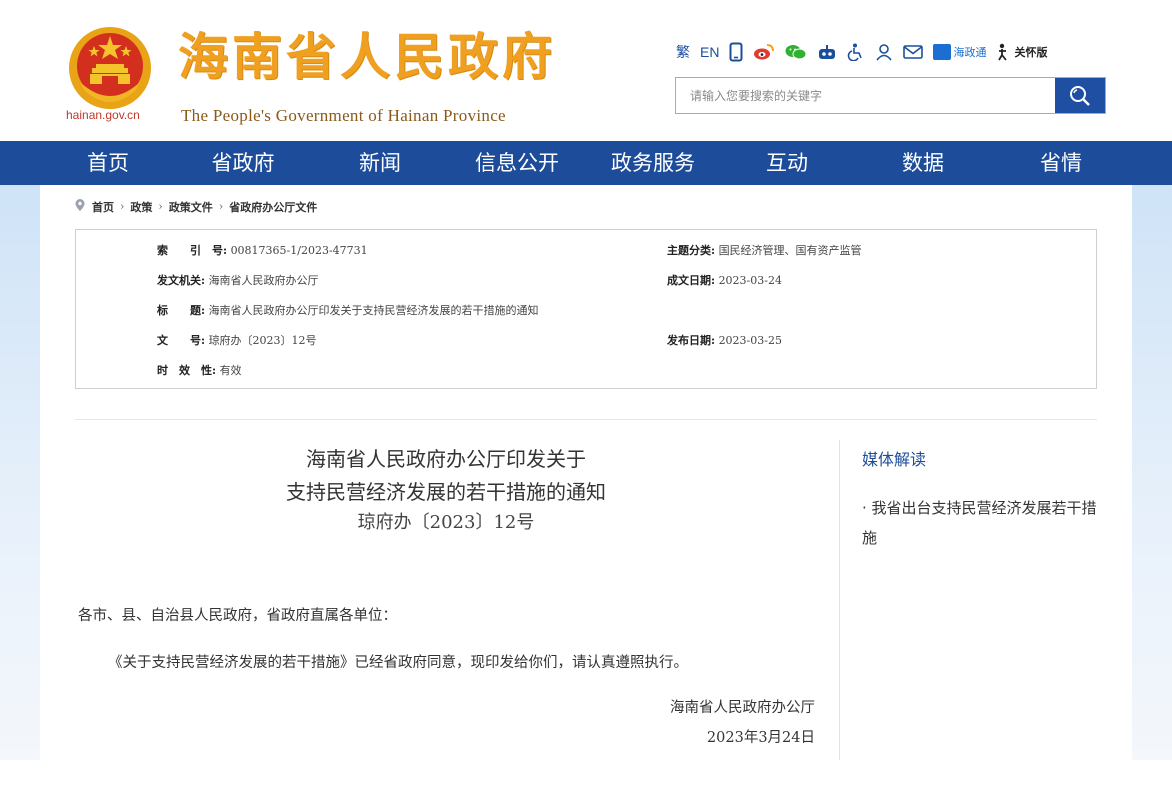 The width and height of the screenshot is (1172, 796). Describe the element at coordinates (192, 250) in the screenshot. I see `meta-index-label: 索 引 号:` at that location.